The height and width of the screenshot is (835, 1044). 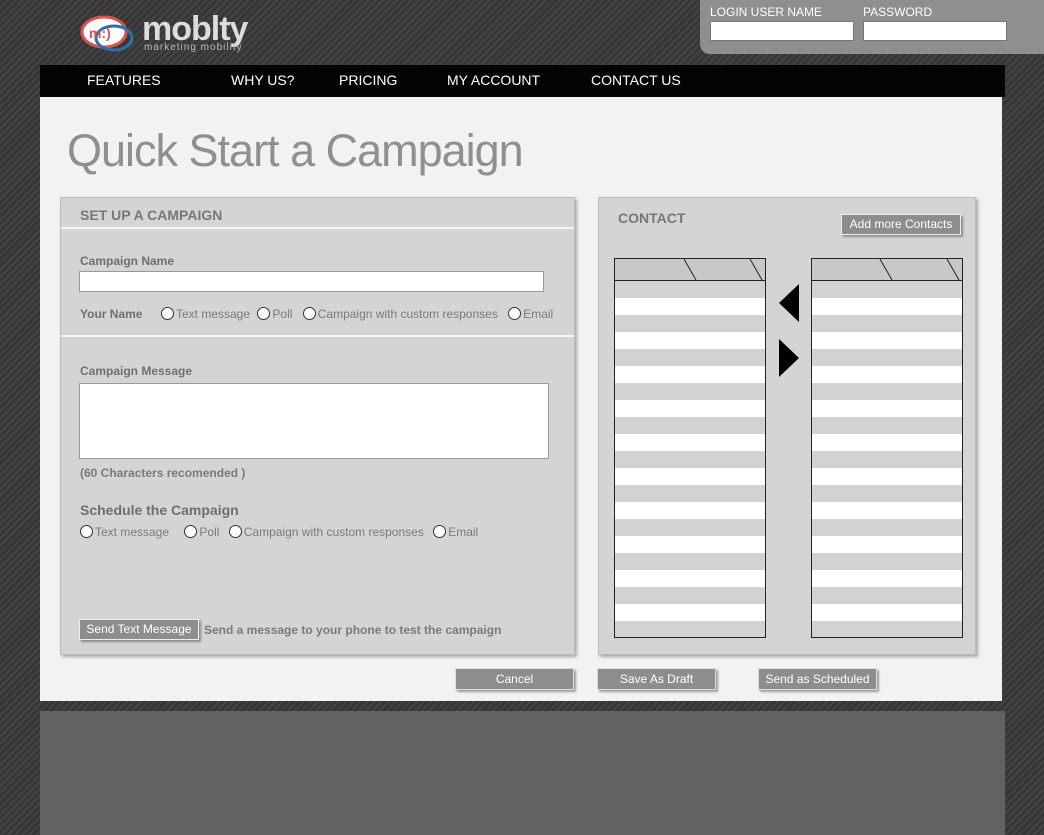 What do you see at coordinates (209, 532) in the screenshot?
I see `option-label: Poll` at bounding box center [209, 532].